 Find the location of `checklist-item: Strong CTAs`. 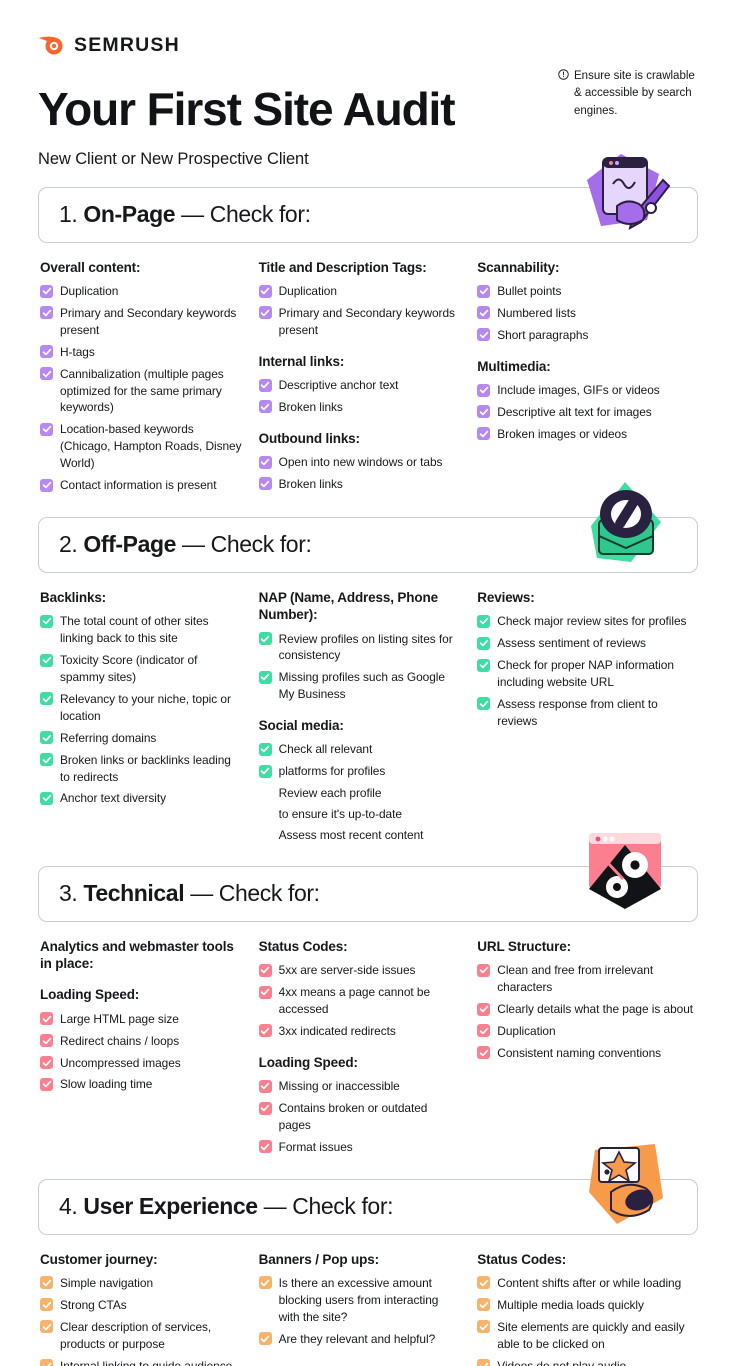

checklist-item: Strong CTAs is located at coordinates (141, 1305).